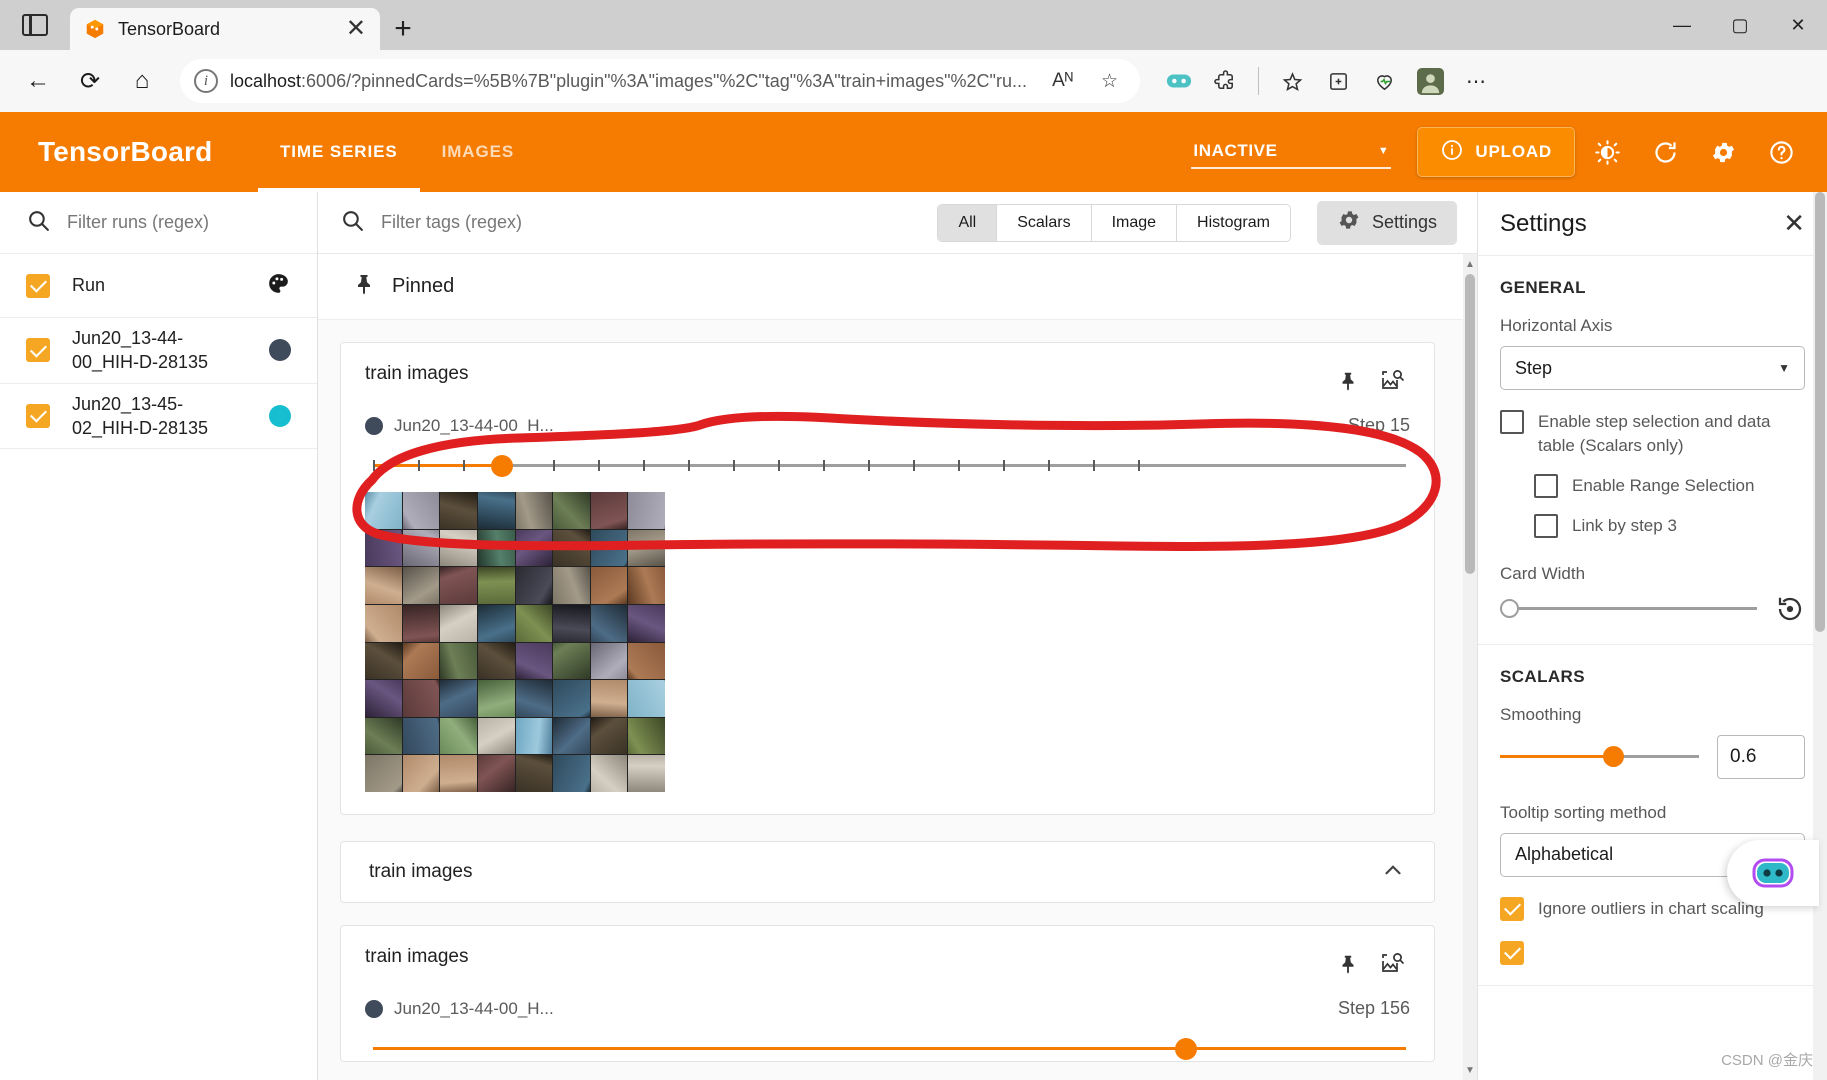  Describe the element at coordinates (1607, 152) in the screenshot. I see `dark-mode-icon` at that location.